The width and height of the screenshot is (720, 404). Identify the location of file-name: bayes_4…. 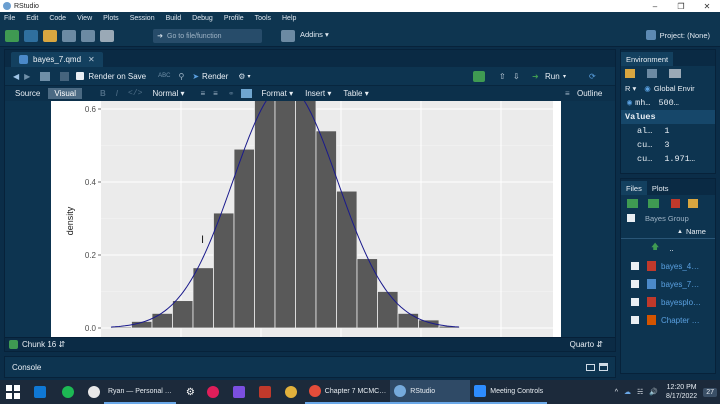
(680, 266).